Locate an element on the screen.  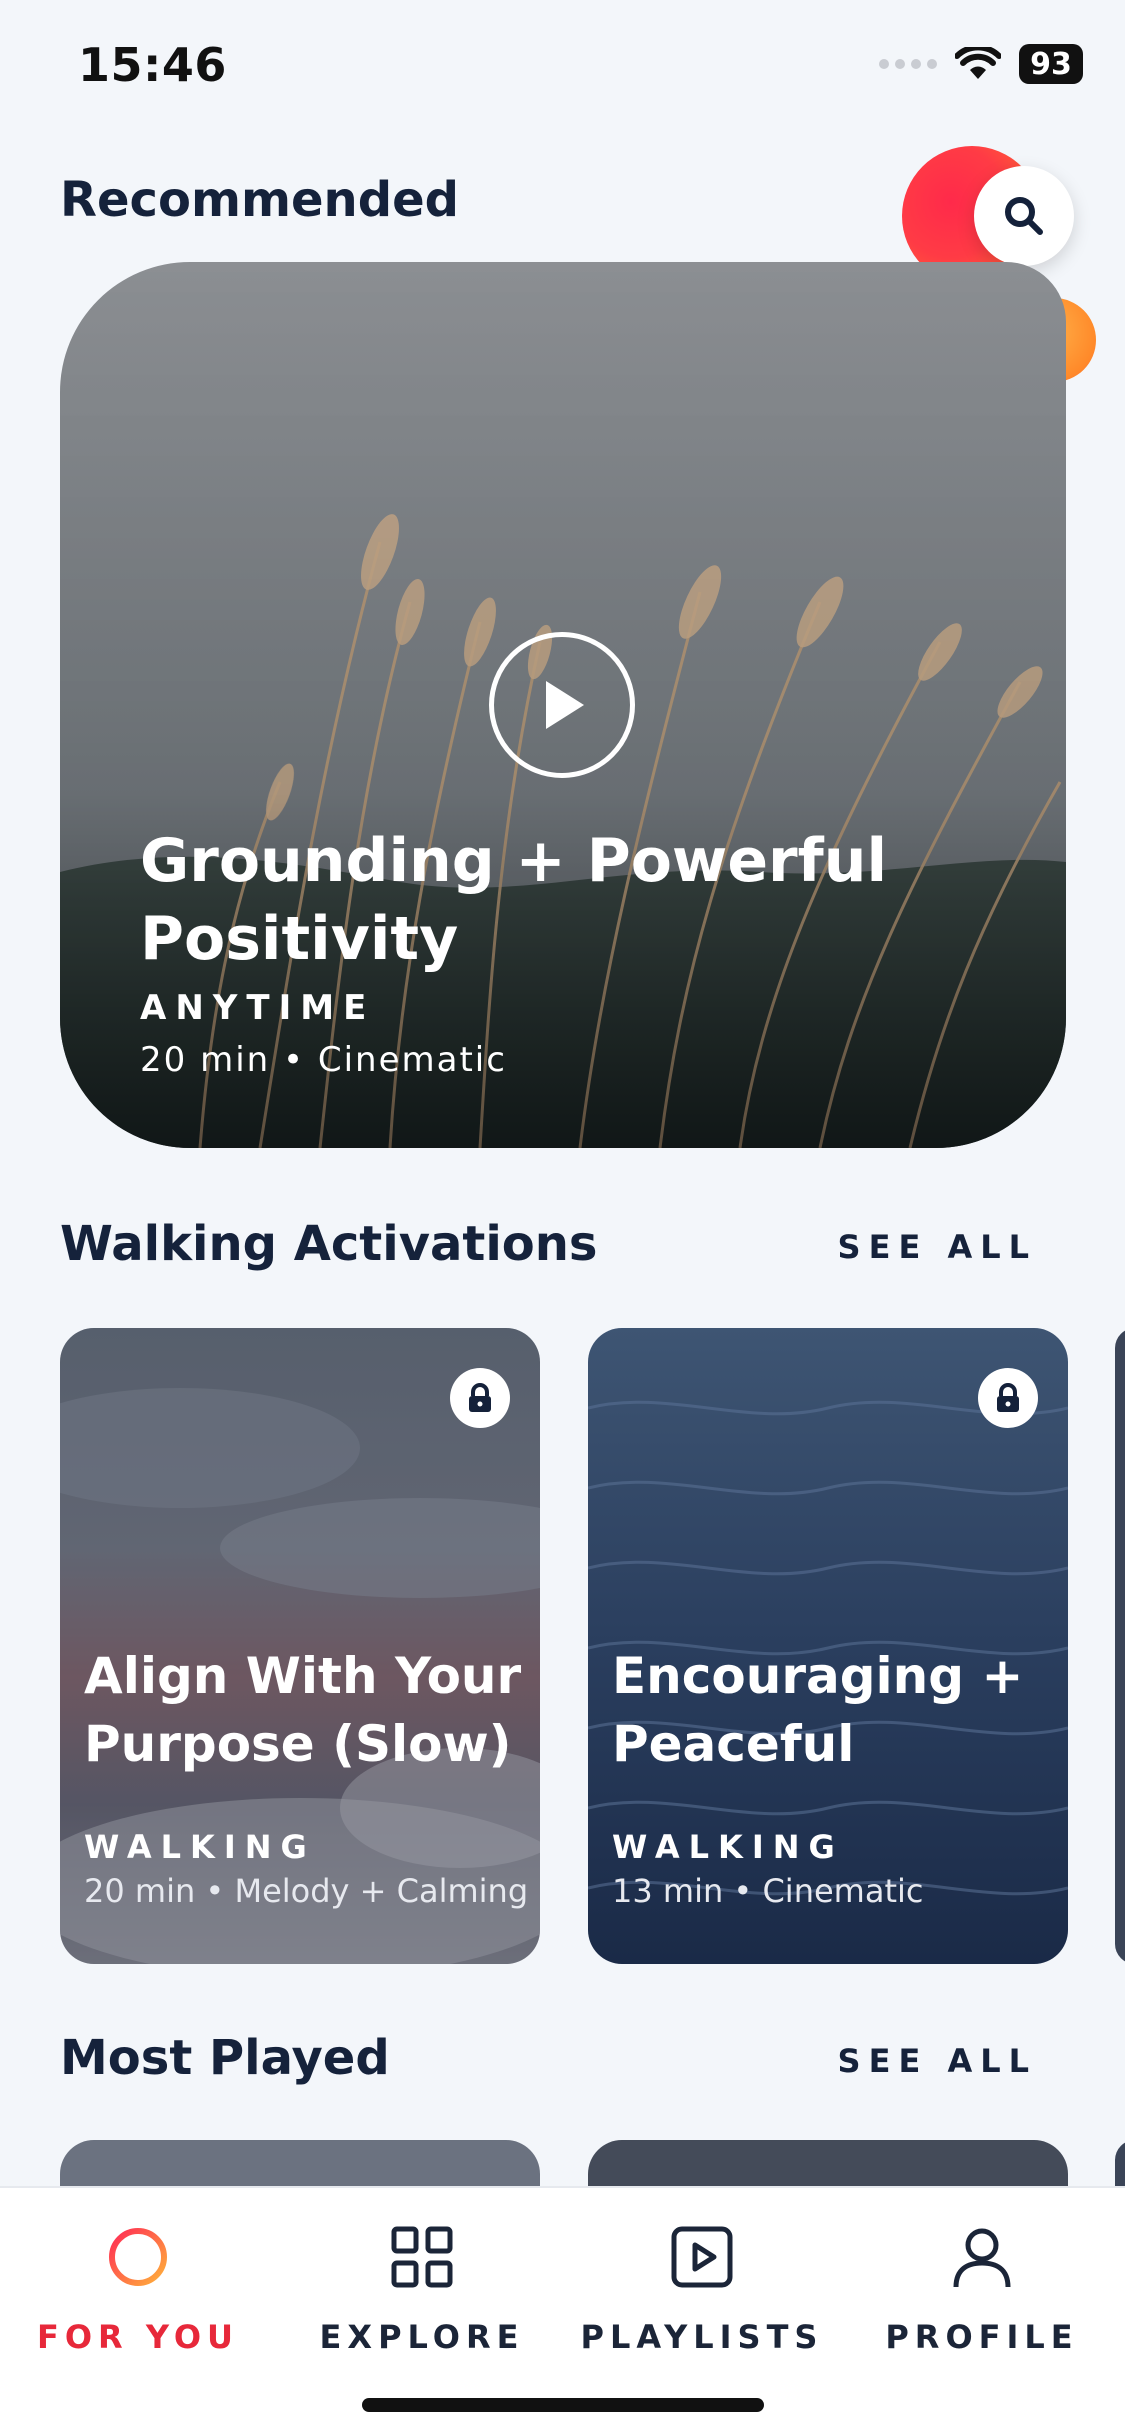
search-icon is located at coordinates (1024, 216).